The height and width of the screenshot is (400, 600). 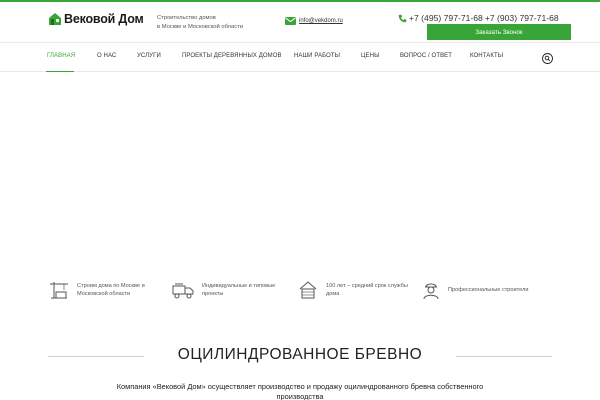 What do you see at coordinates (431, 291) in the screenshot?
I see `worker-icon` at bounding box center [431, 291].